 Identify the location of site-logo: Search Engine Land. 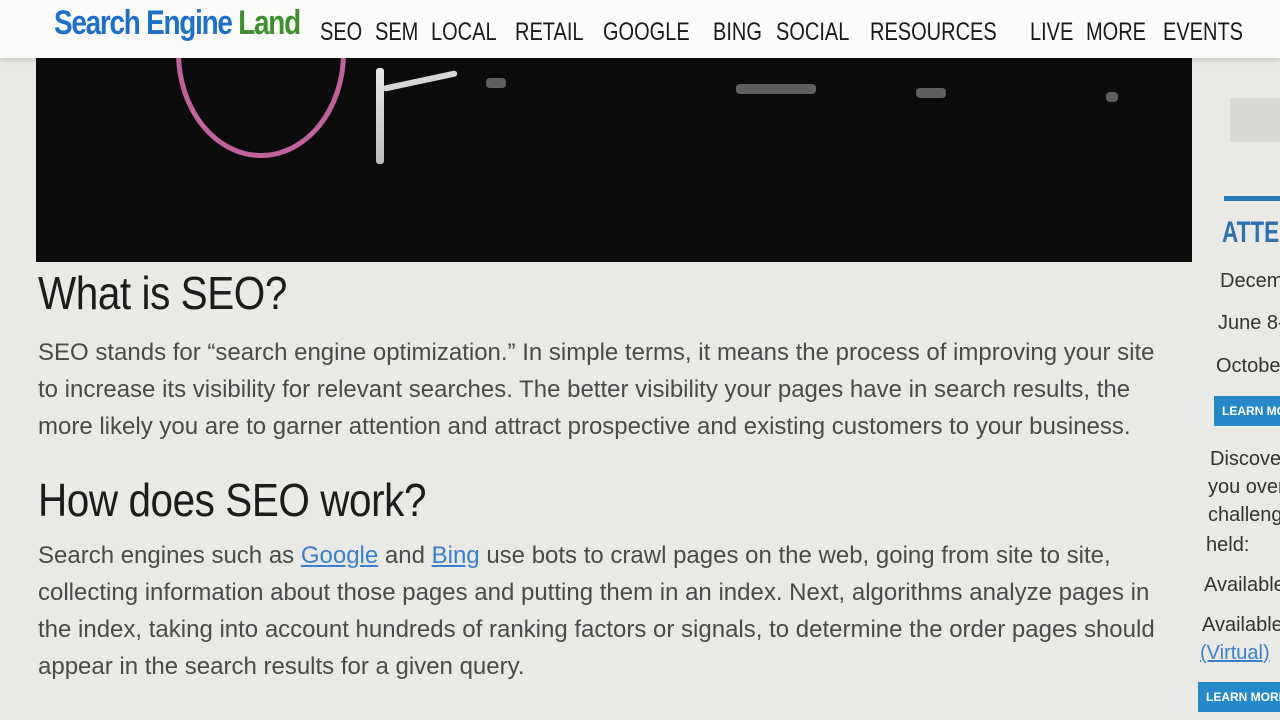
(177, 23).